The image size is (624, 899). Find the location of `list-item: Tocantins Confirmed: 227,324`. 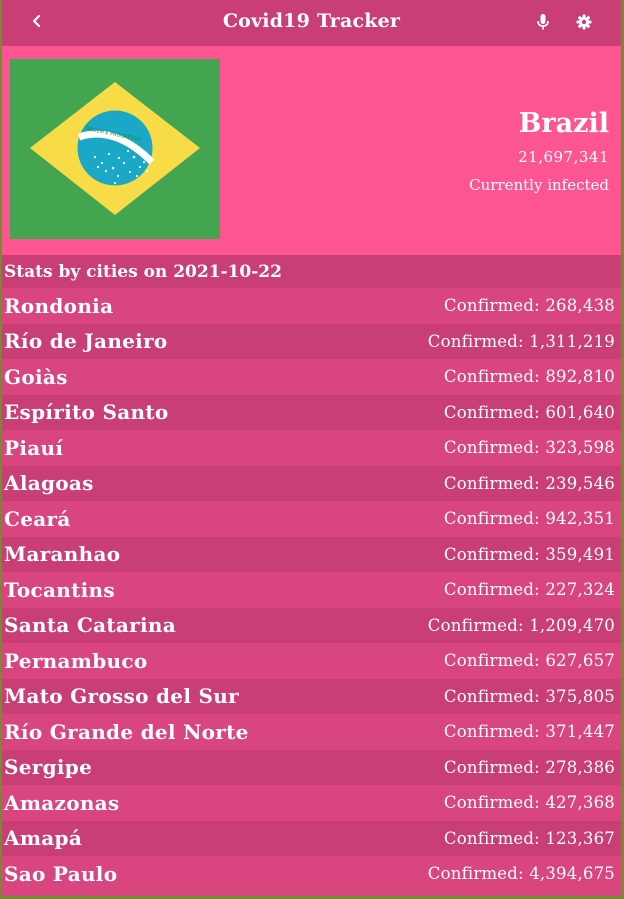

list-item: Tocantins Confirmed: 227,324 is located at coordinates (311, 590).